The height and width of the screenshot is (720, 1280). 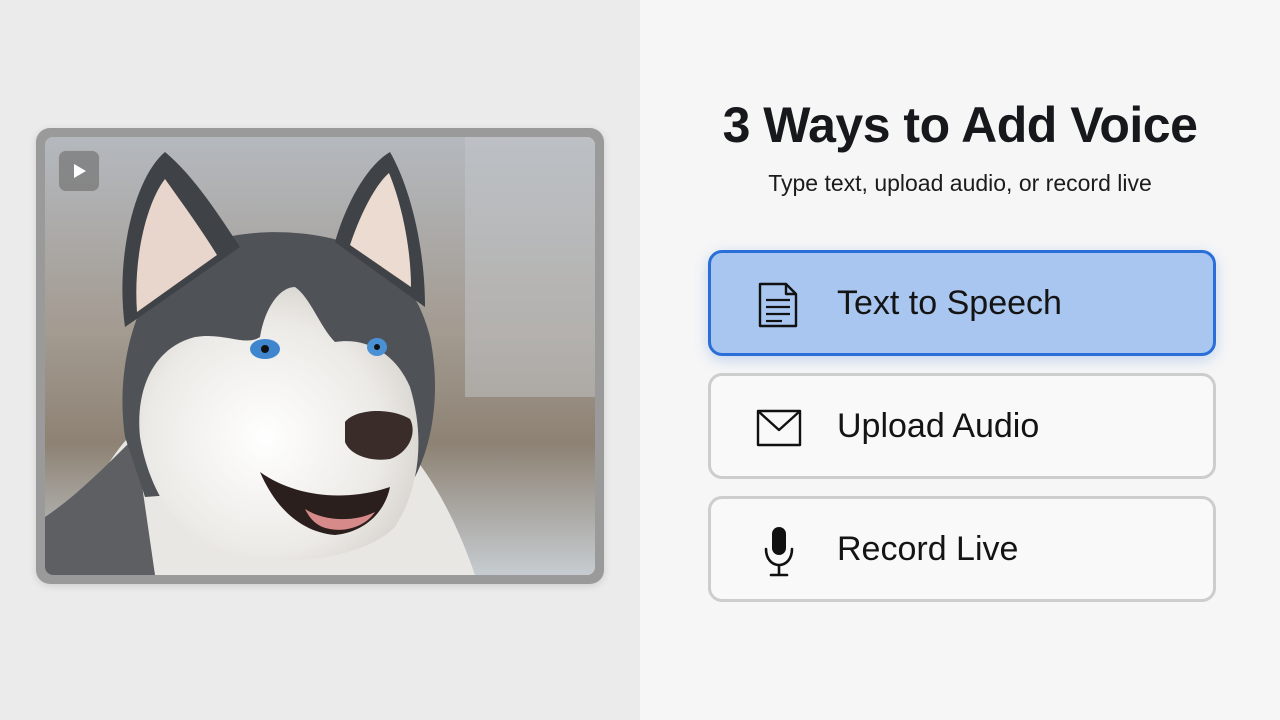 I want to click on option-text-to-speech: Text to Speech, so click(x=962, y=303).